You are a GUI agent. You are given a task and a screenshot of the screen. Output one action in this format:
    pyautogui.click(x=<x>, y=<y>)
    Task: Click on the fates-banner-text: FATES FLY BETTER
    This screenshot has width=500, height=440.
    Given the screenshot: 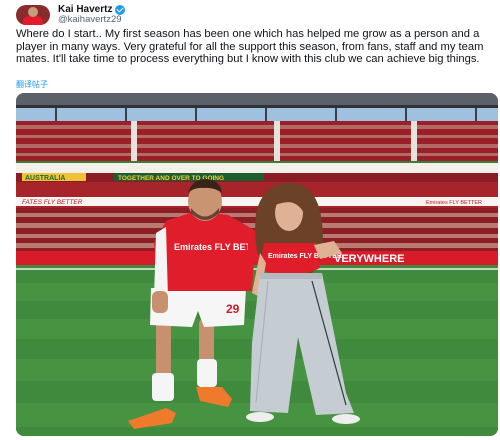 What is the action you would take?
    pyautogui.click(x=52, y=202)
    